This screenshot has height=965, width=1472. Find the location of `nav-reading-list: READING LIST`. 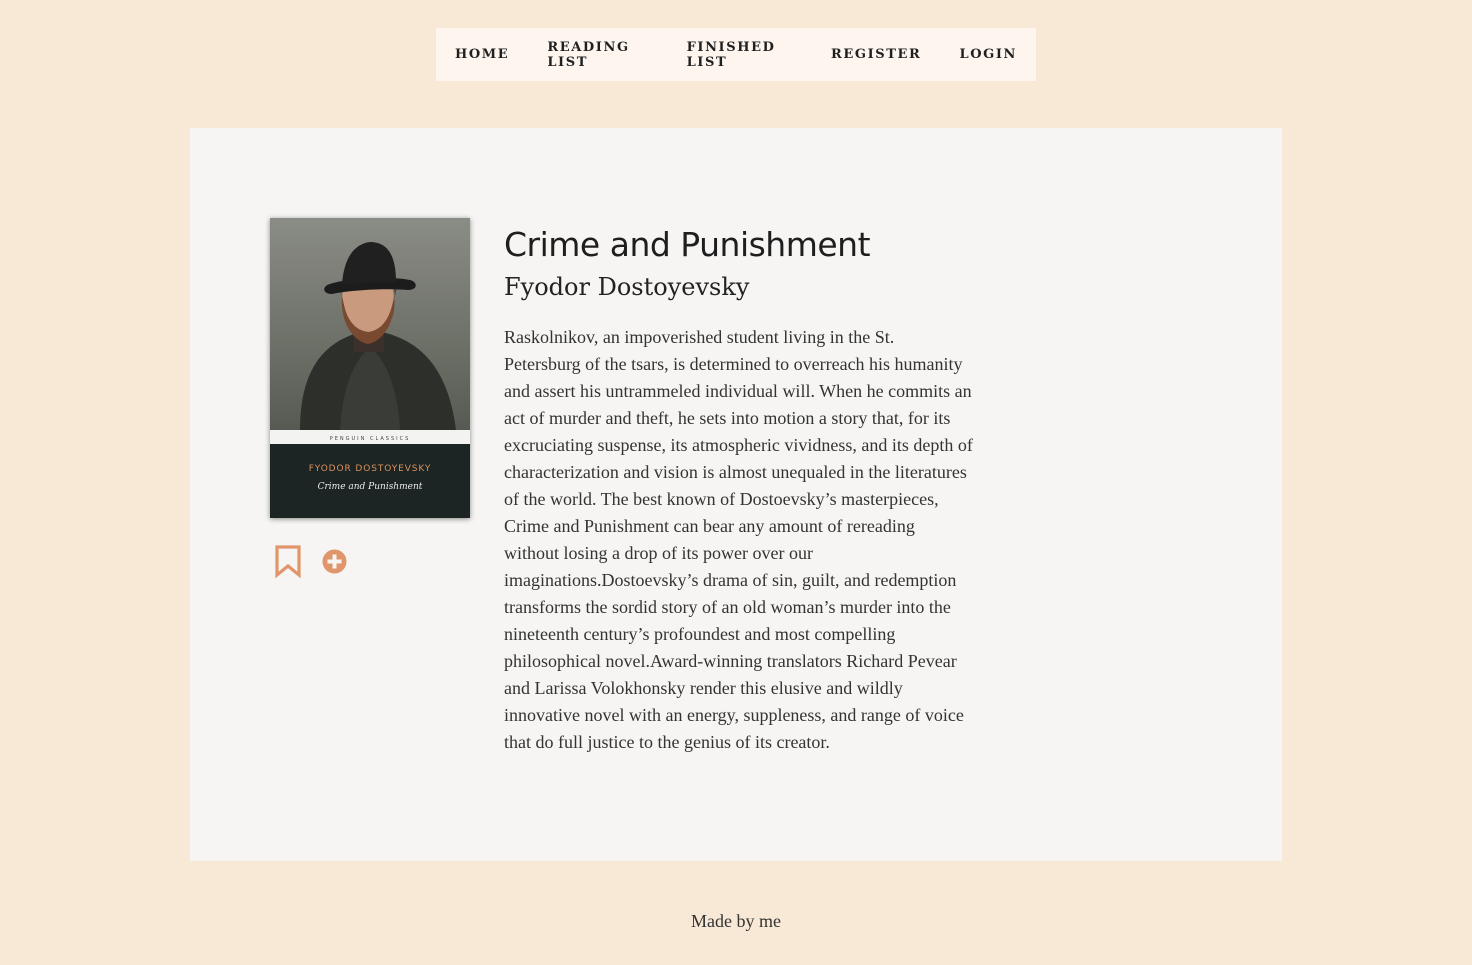

nav-reading-list: READING LIST is located at coordinates (597, 55).